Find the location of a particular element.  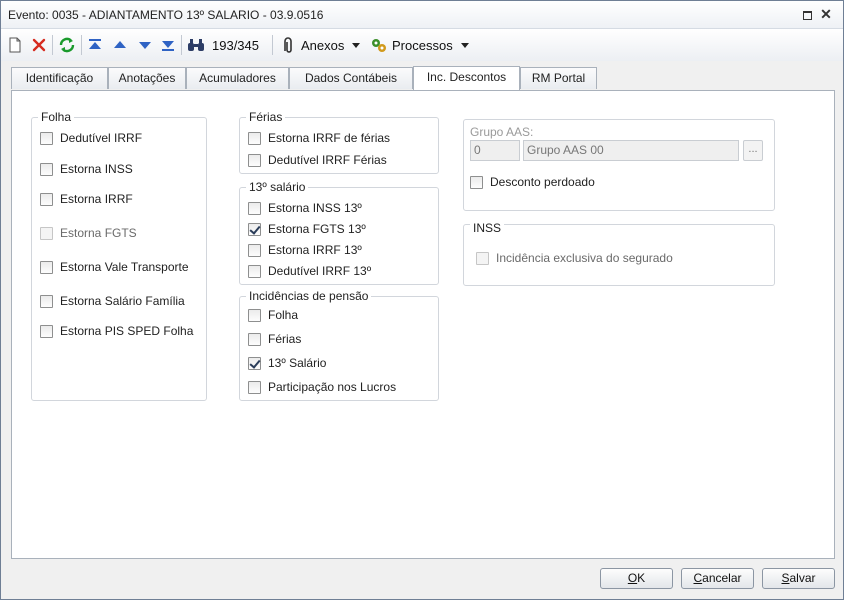

checkbox-pensao-ferias: Férias is located at coordinates (274, 339).